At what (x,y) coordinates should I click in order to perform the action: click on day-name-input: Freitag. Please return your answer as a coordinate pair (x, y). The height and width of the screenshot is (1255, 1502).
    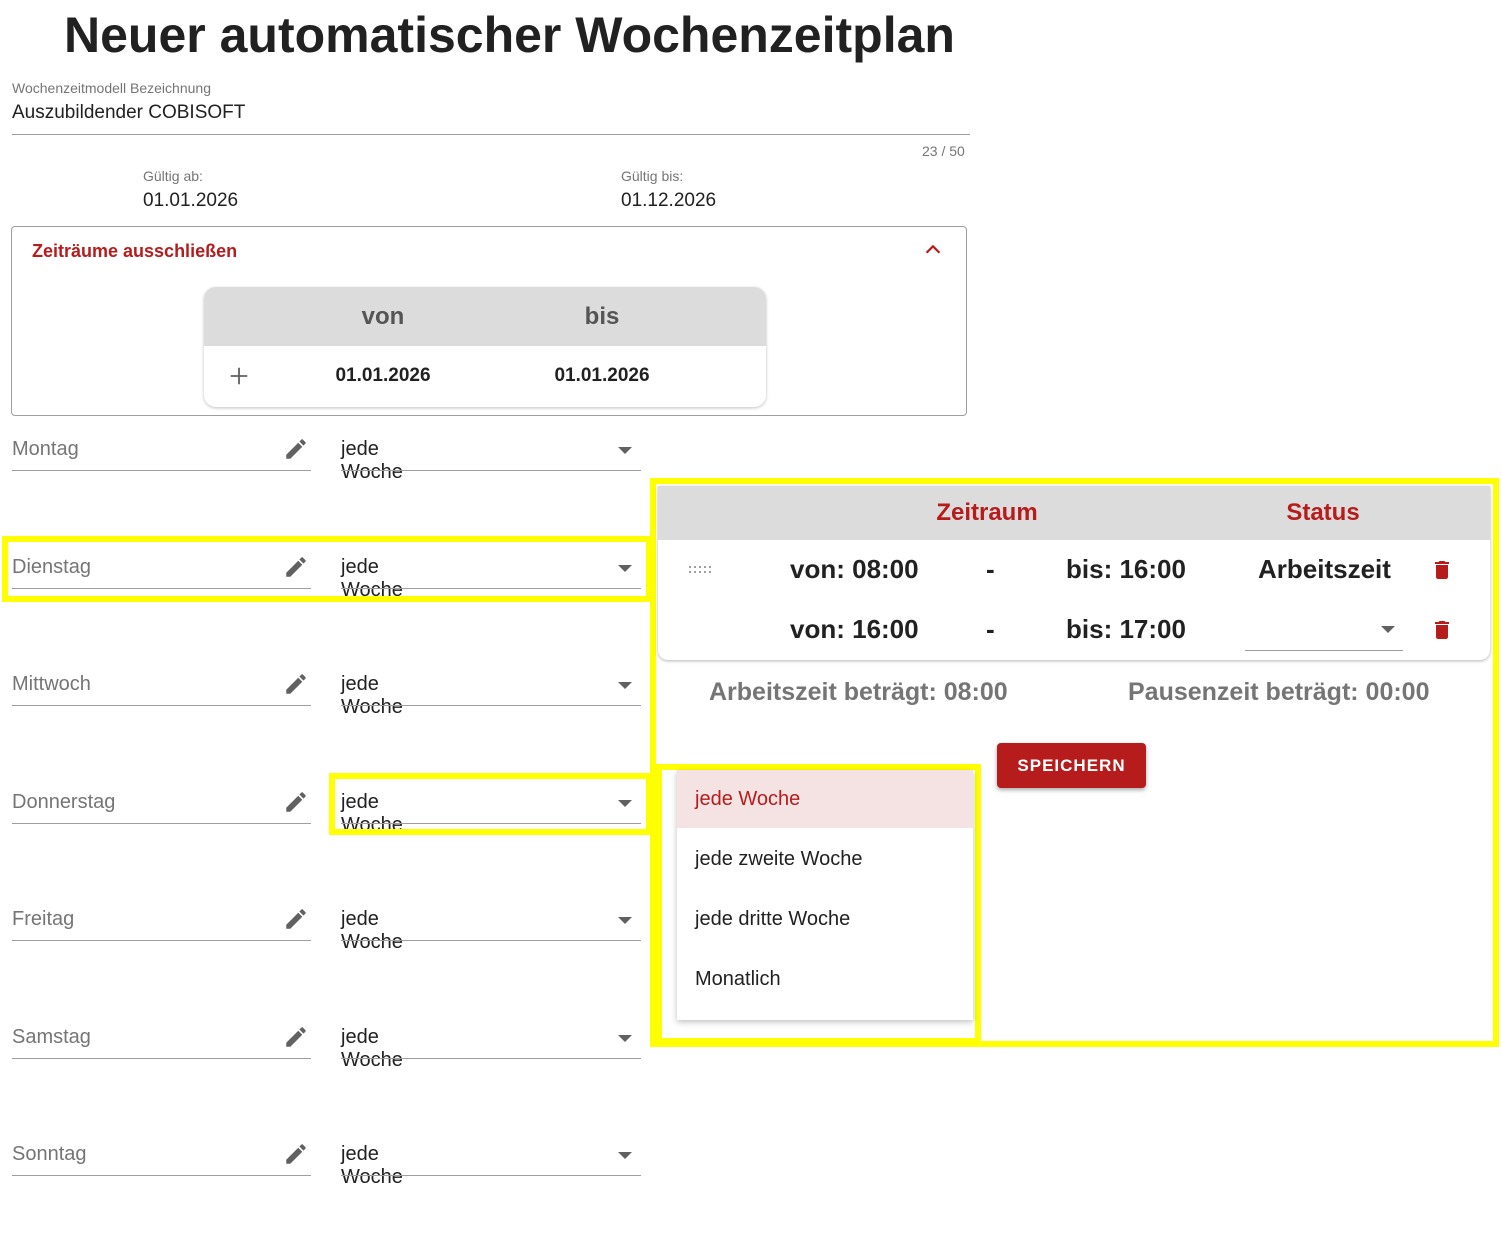
    Looking at the image, I should click on (43, 919).